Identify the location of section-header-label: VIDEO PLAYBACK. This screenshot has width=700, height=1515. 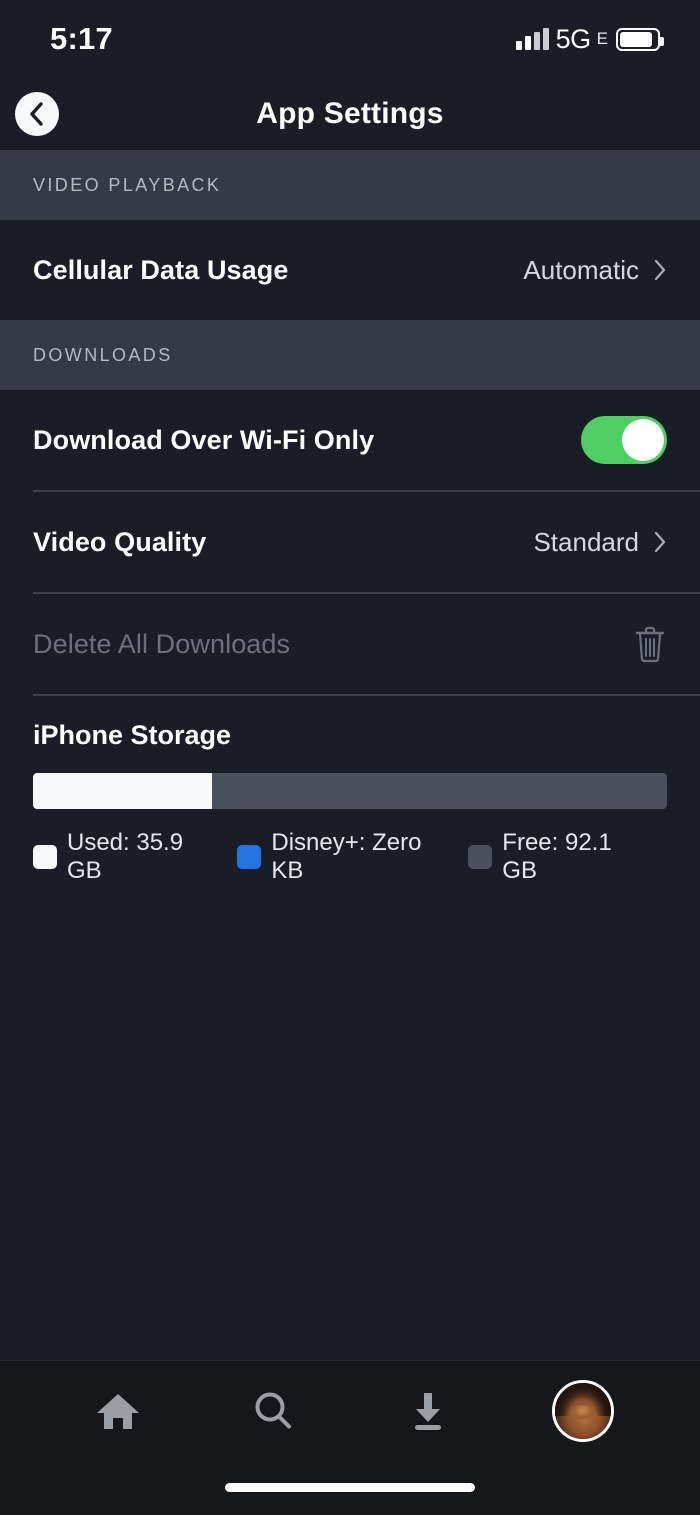
(127, 184).